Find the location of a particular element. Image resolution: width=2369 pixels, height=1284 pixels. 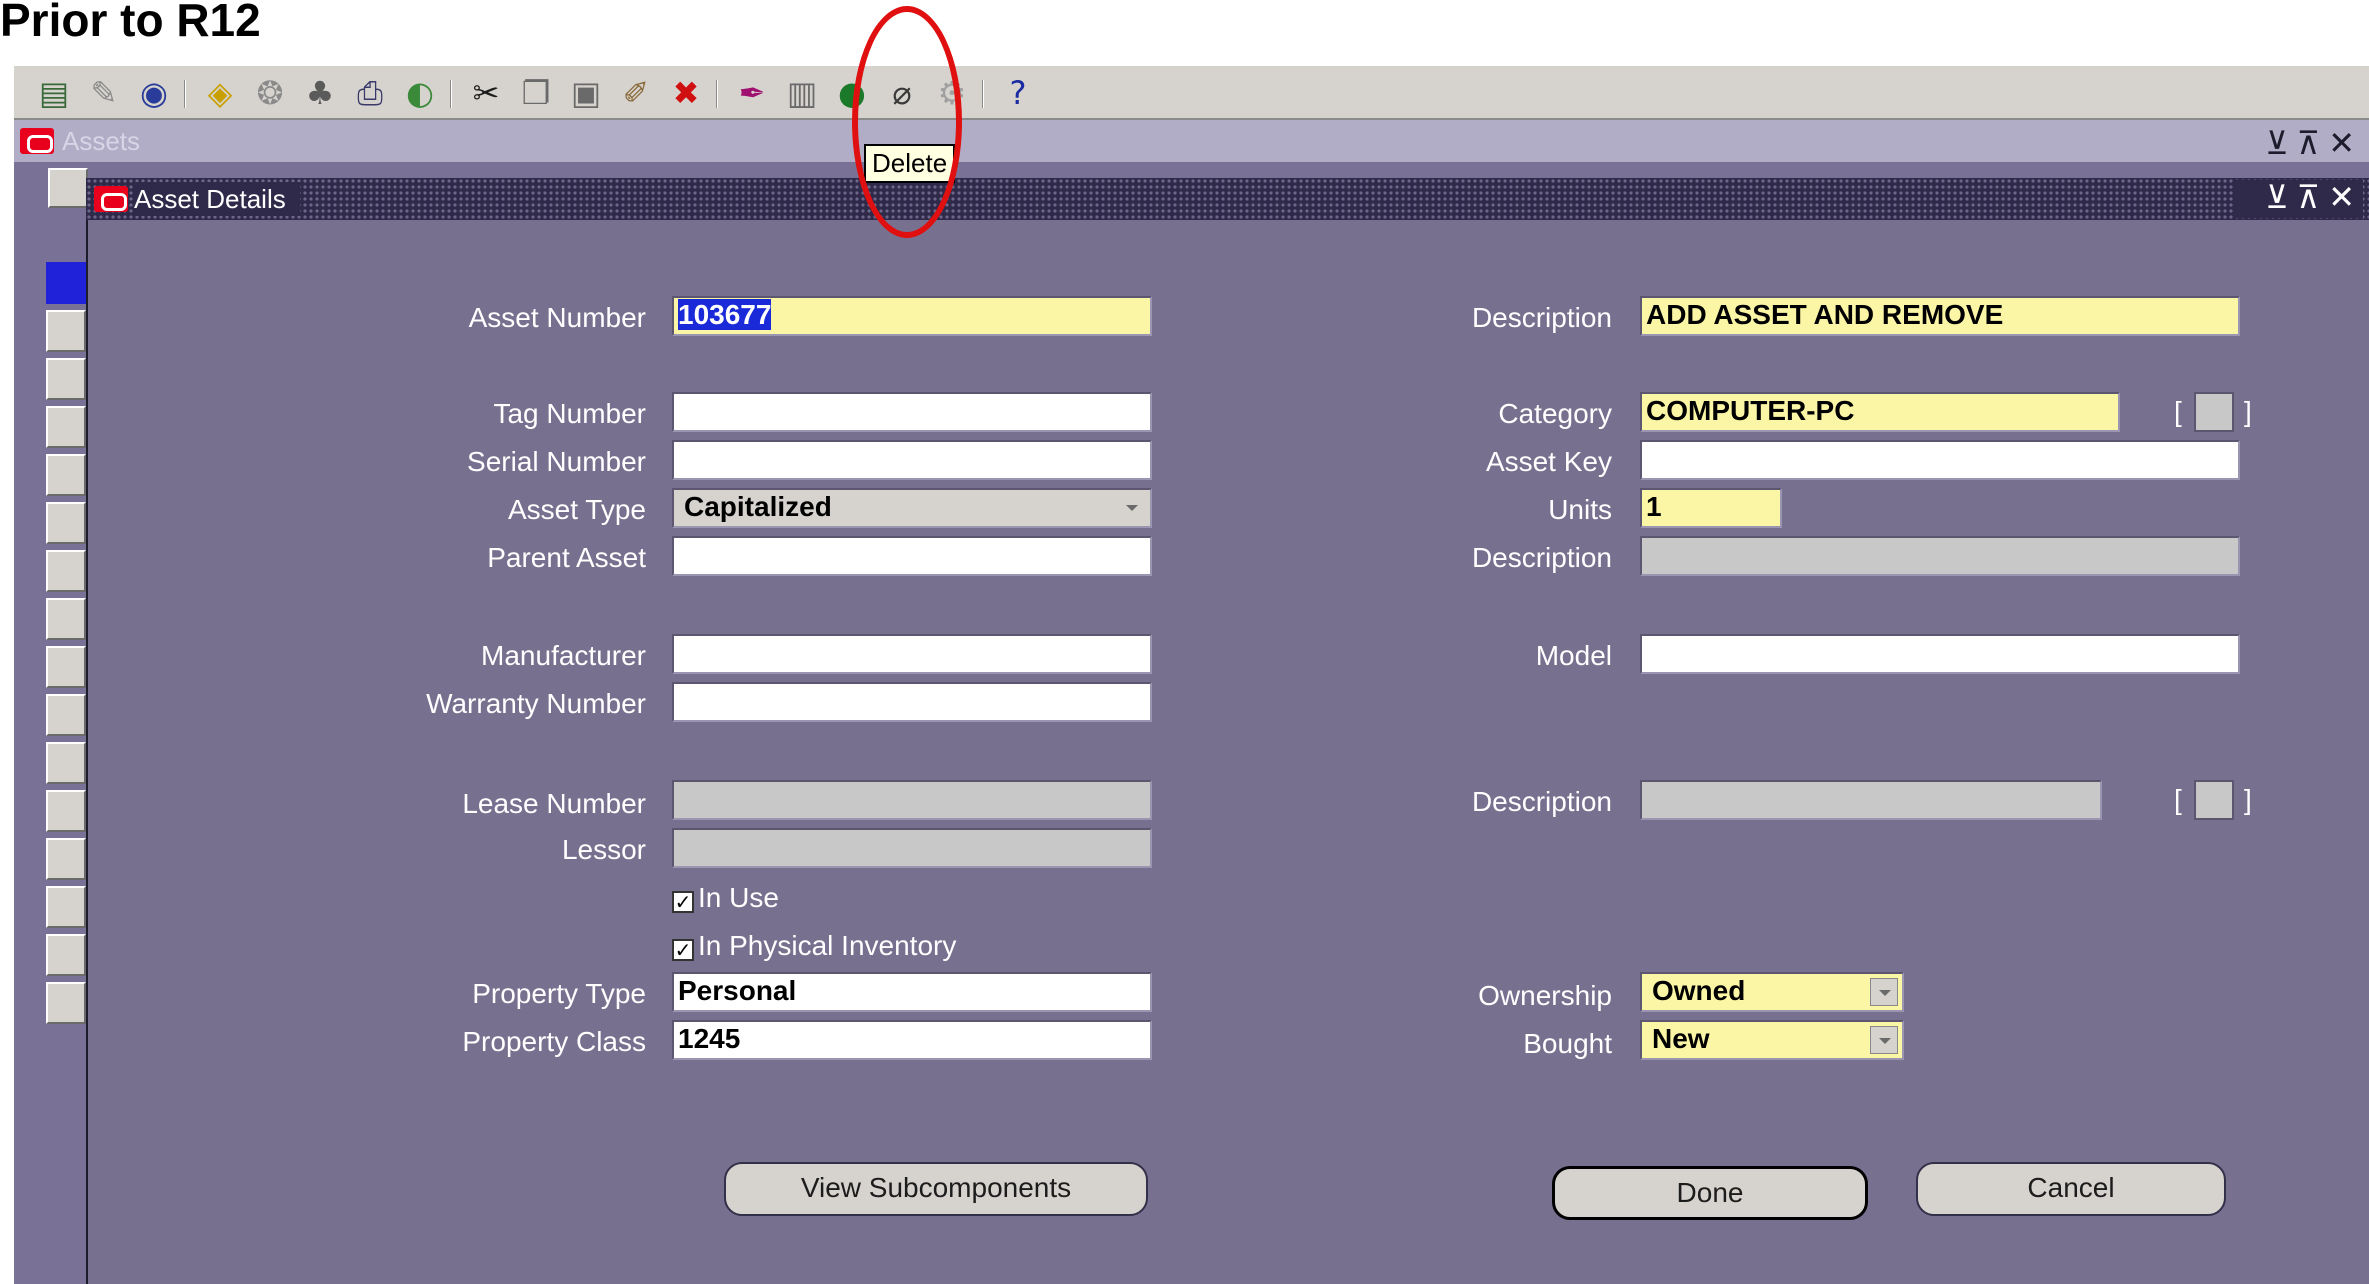

units-field: 1 is located at coordinates (1711, 508).